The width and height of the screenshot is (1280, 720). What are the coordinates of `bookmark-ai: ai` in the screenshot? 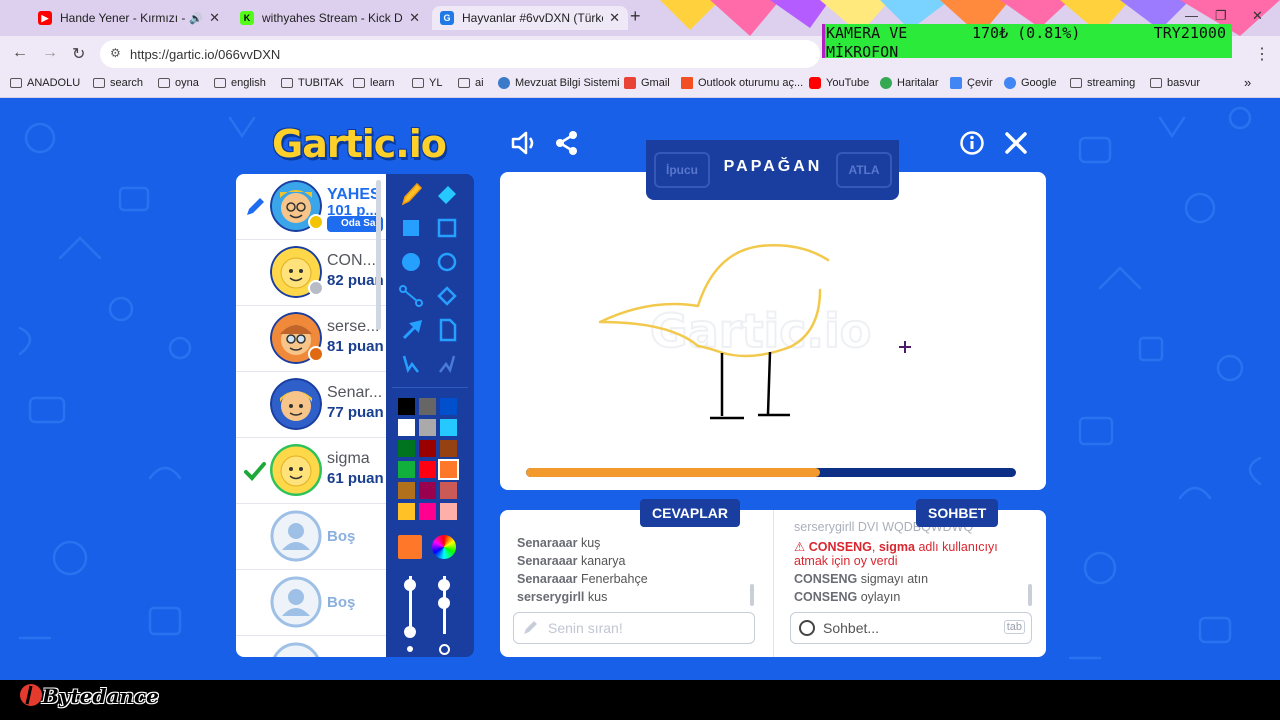 It's located at (471, 83).